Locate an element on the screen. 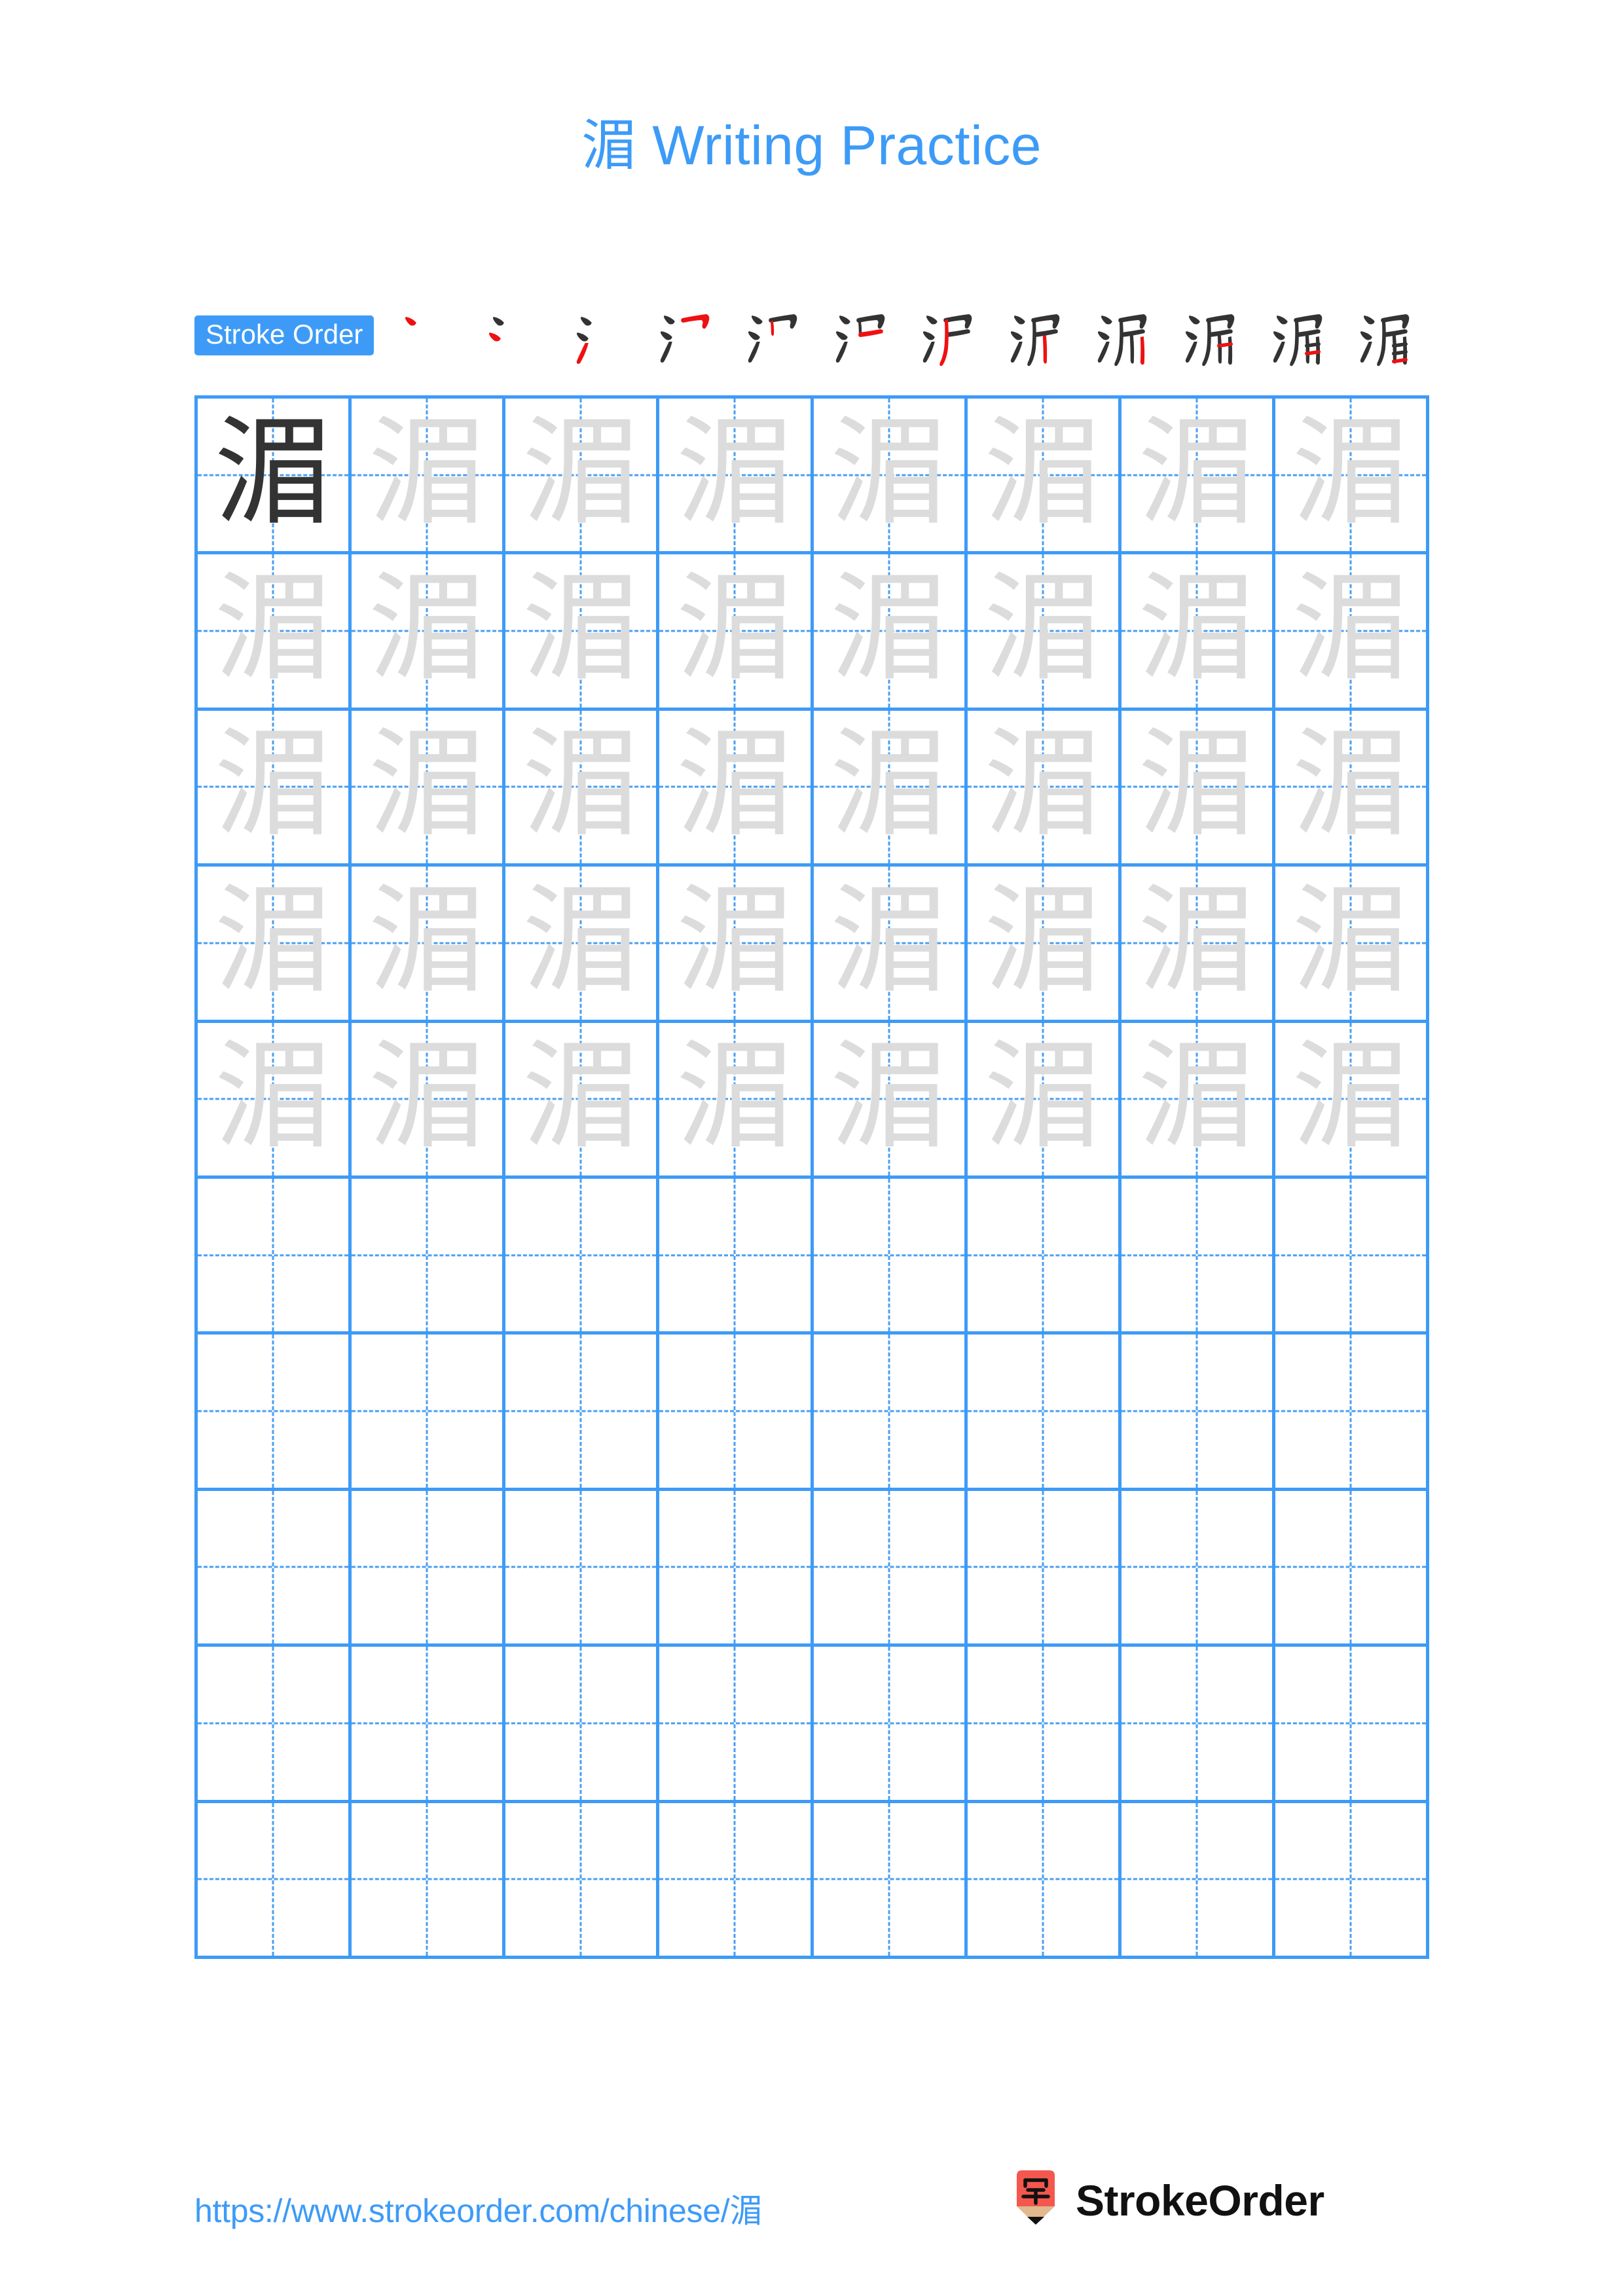 This screenshot has width=1623, height=2296. stroke-order-step-list is located at coordinates (907, 335).